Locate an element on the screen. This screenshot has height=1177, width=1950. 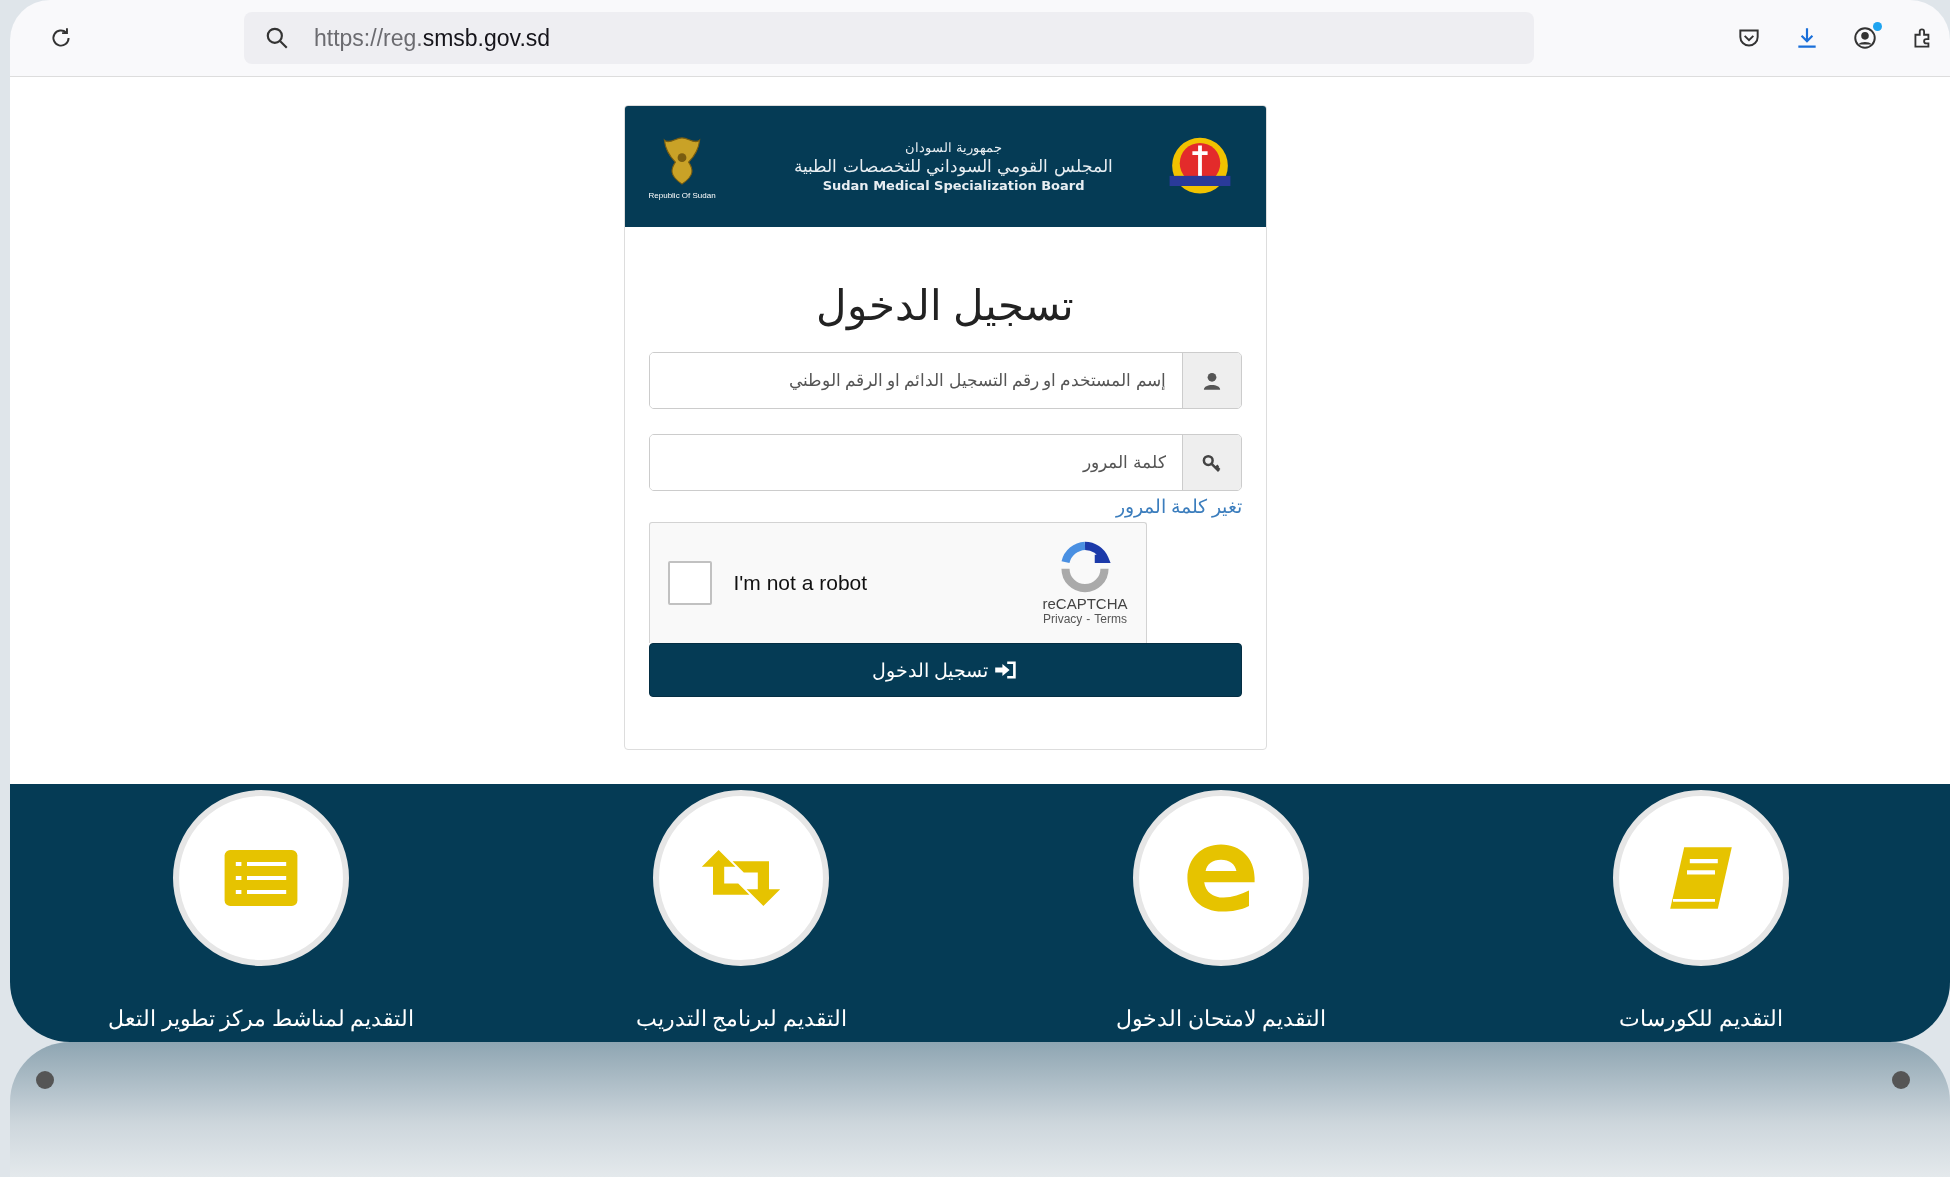
service-label: التقديم لمناشط مركز تطوير التعل is located at coordinates (261, 1019).